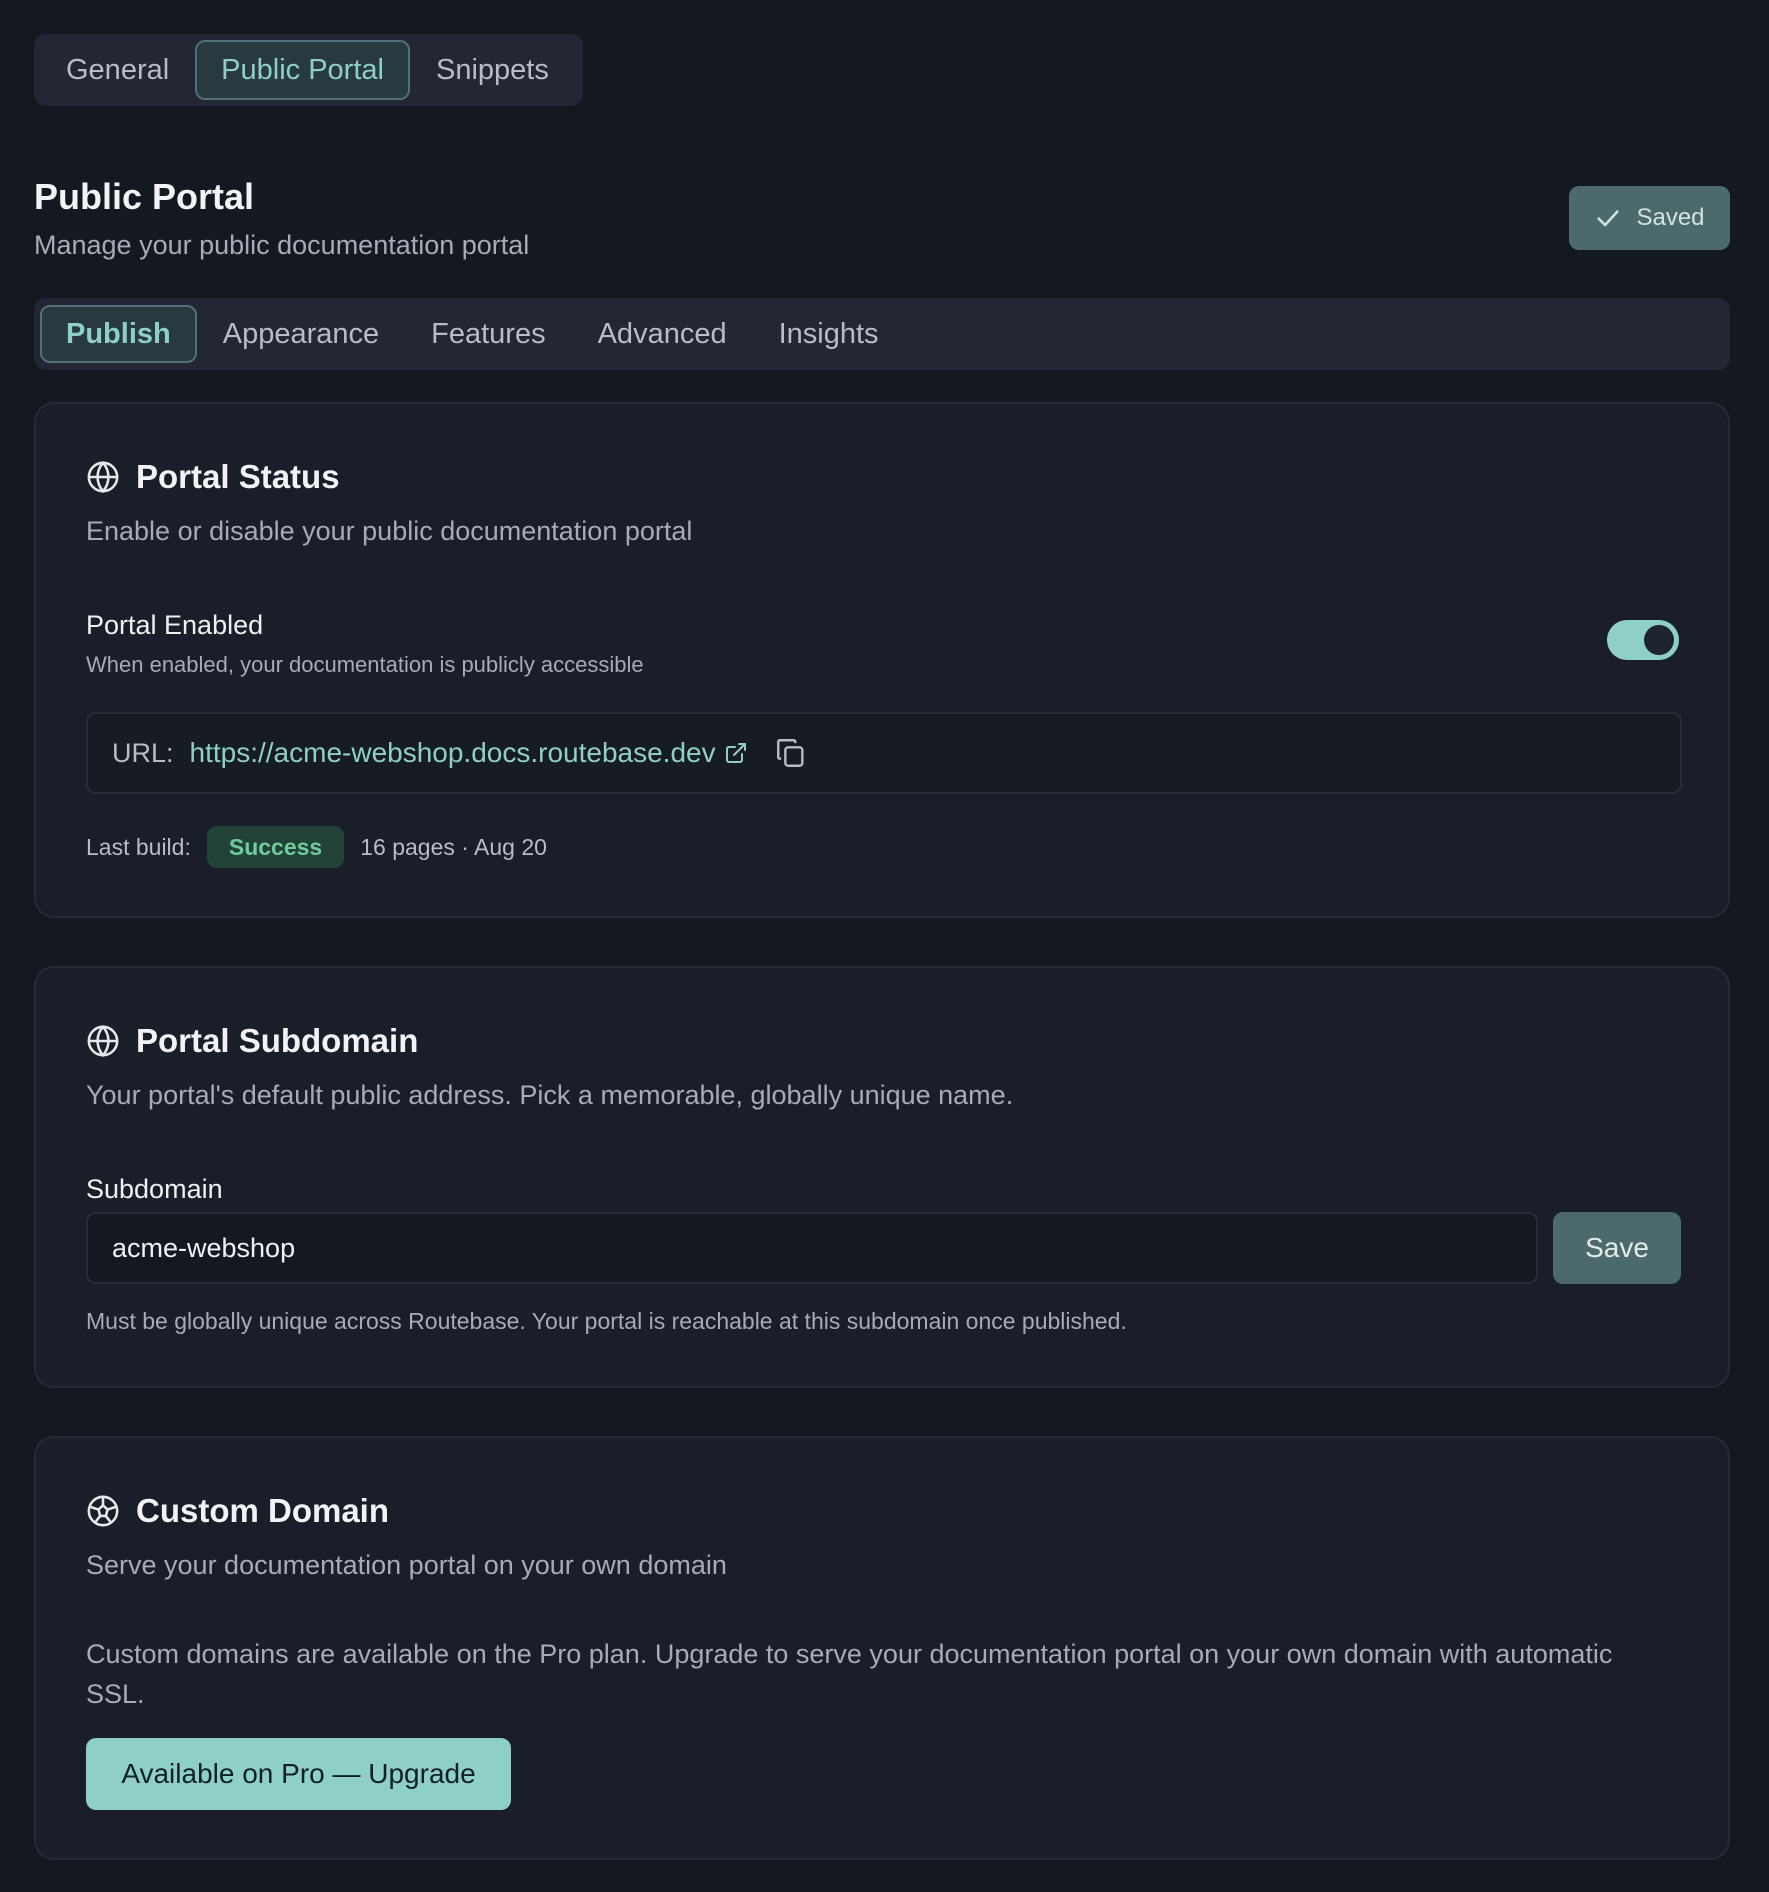 This screenshot has height=1892, width=1769. Describe the element at coordinates (263, 1510) in the screenshot. I see `custom-domain-title: Custom Domain` at that location.